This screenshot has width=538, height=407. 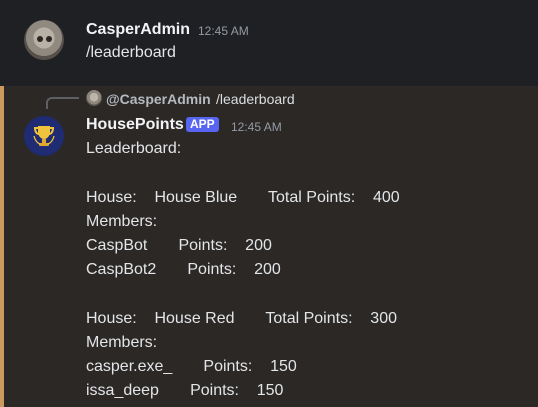 What do you see at coordinates (243, 197) in the screenshot?
I see `house-blue-summary: House: House Blue Total Points: 400` at bounding box center [243, 197].